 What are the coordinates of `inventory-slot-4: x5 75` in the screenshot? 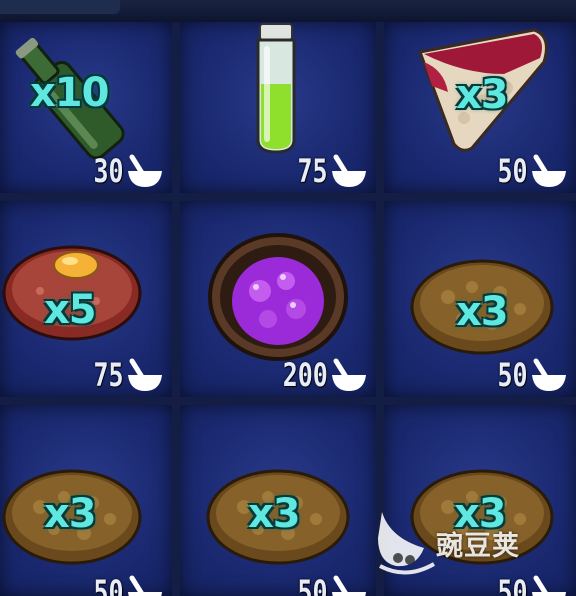 It's located at (86, 299).